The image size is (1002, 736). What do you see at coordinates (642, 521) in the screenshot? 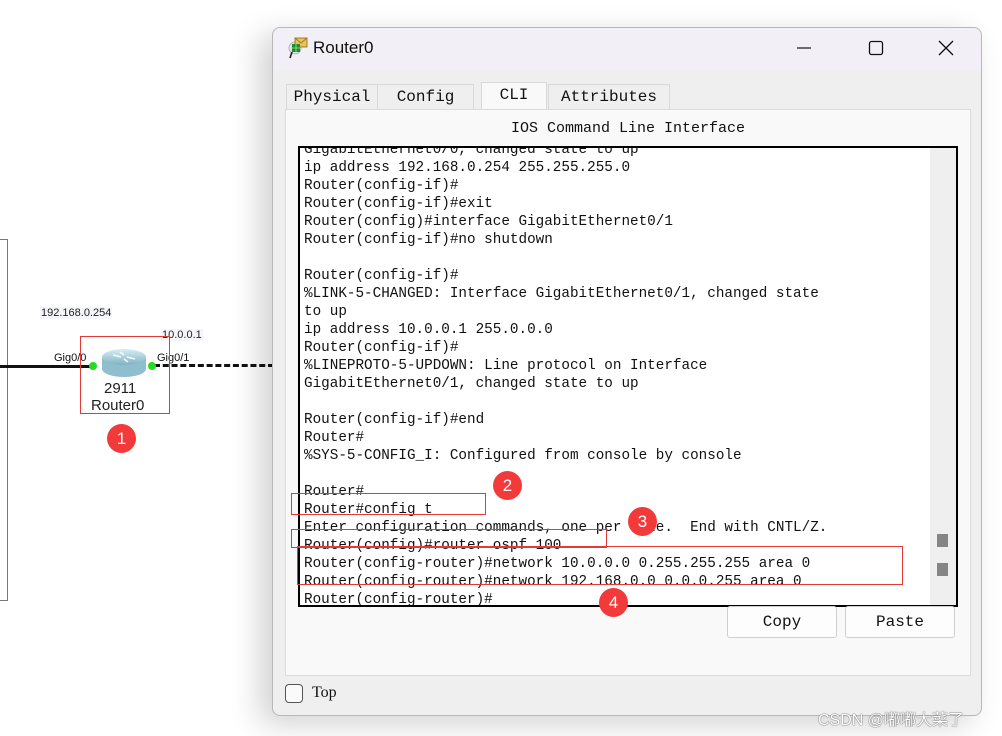
I see `annotation-badge-3: 3` at bounding box center [642, 521].